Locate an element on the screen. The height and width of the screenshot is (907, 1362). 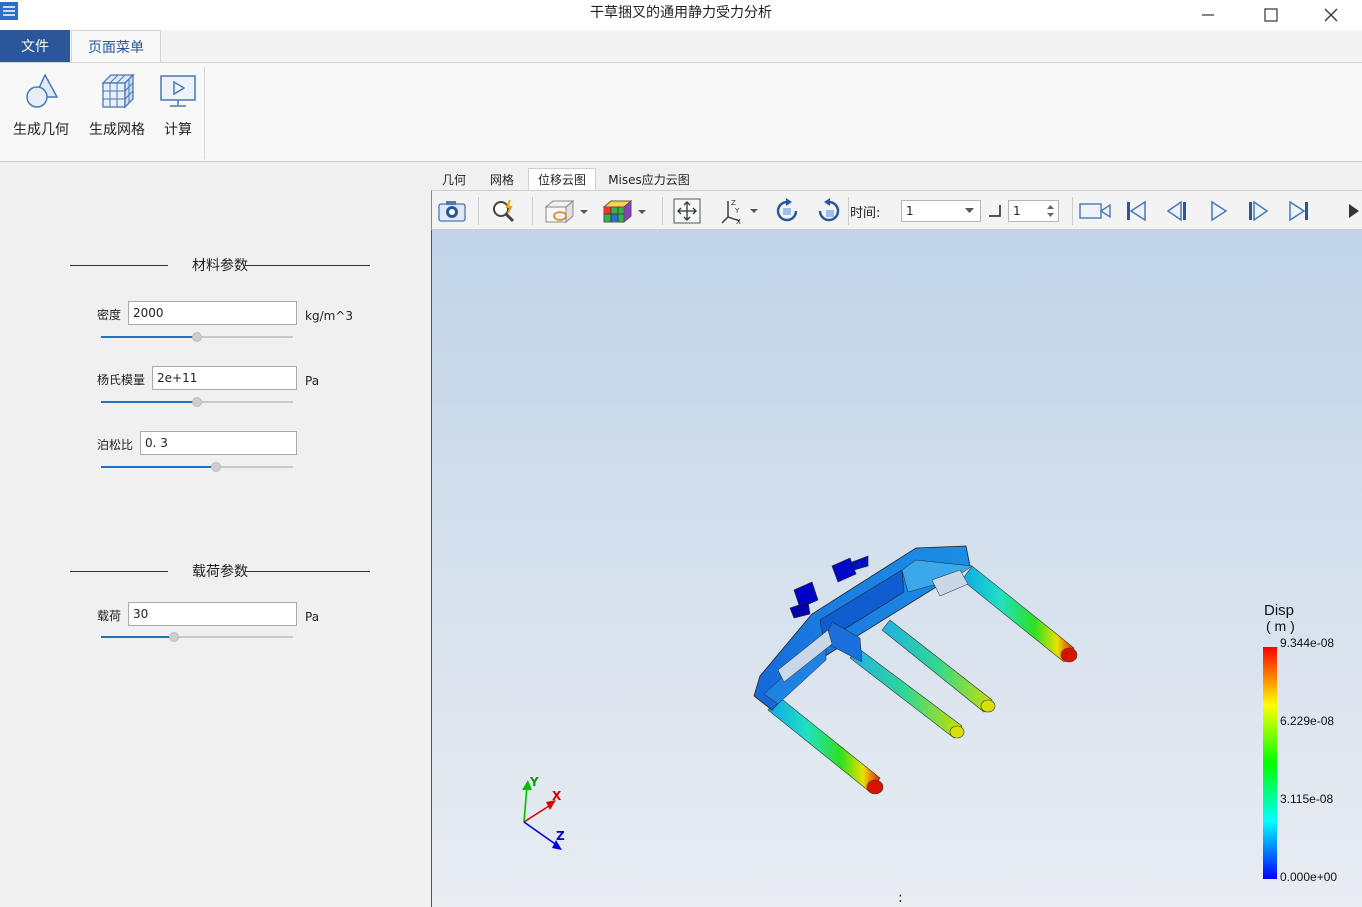
load-input is located at coordinates (212, 614).